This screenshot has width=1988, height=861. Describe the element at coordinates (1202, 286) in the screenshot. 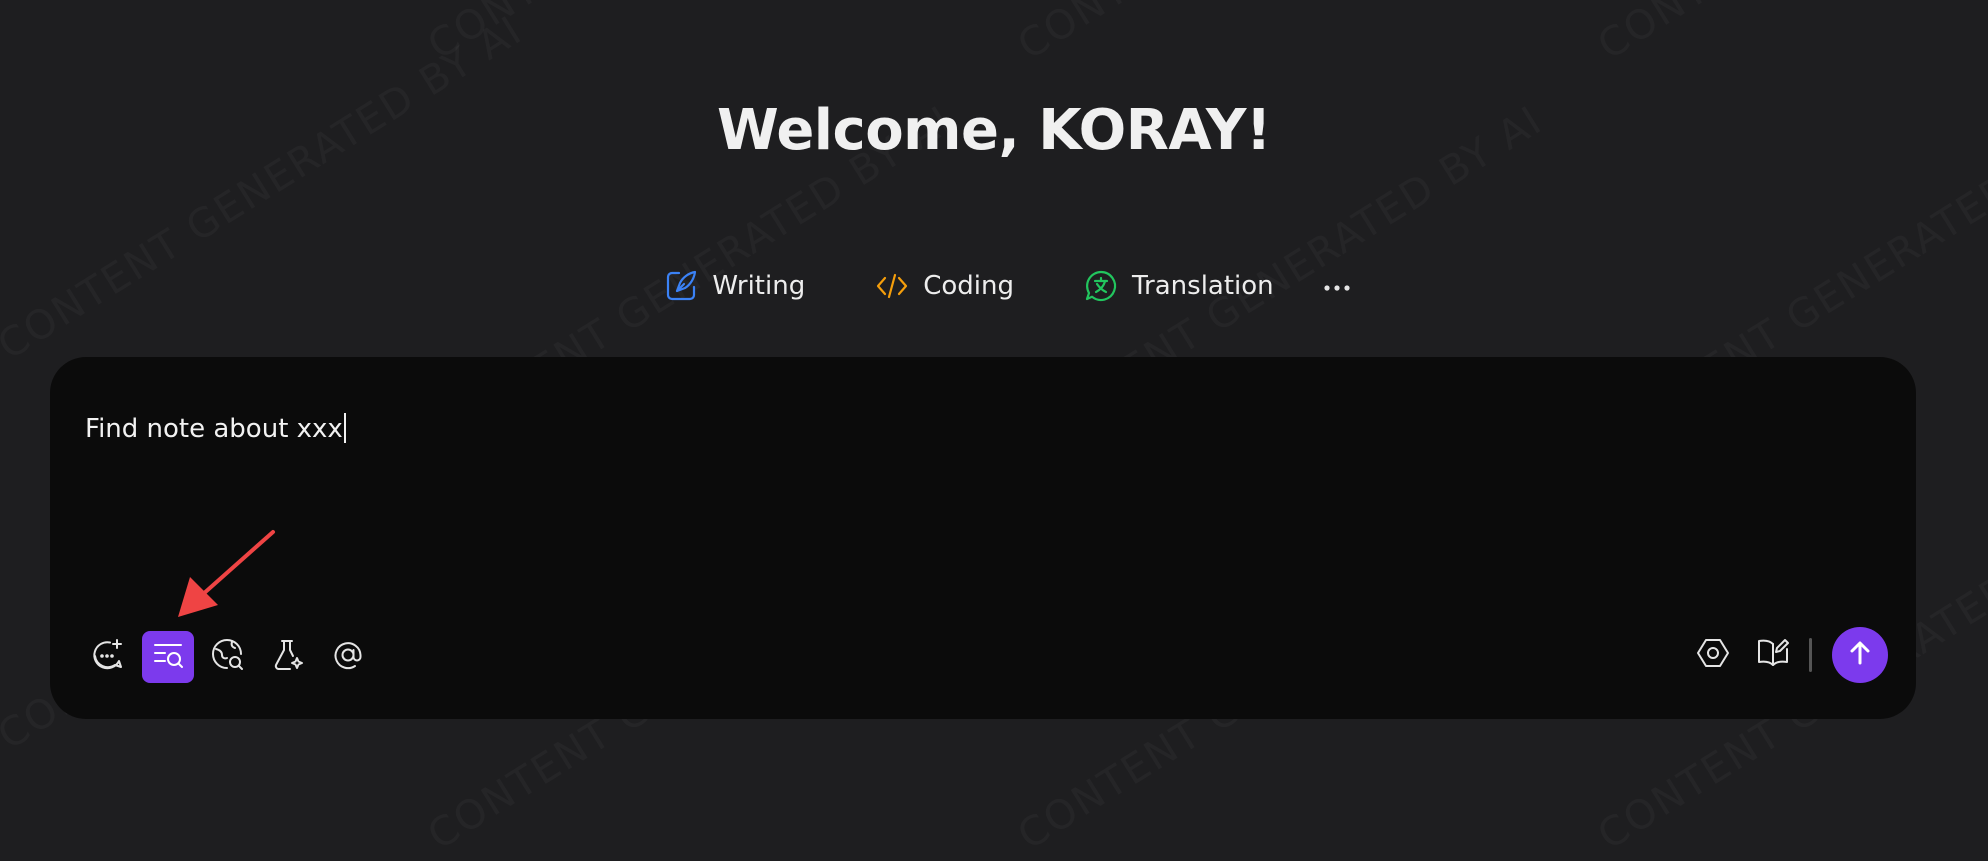

I see `quick-action-label: Translation` at that location.